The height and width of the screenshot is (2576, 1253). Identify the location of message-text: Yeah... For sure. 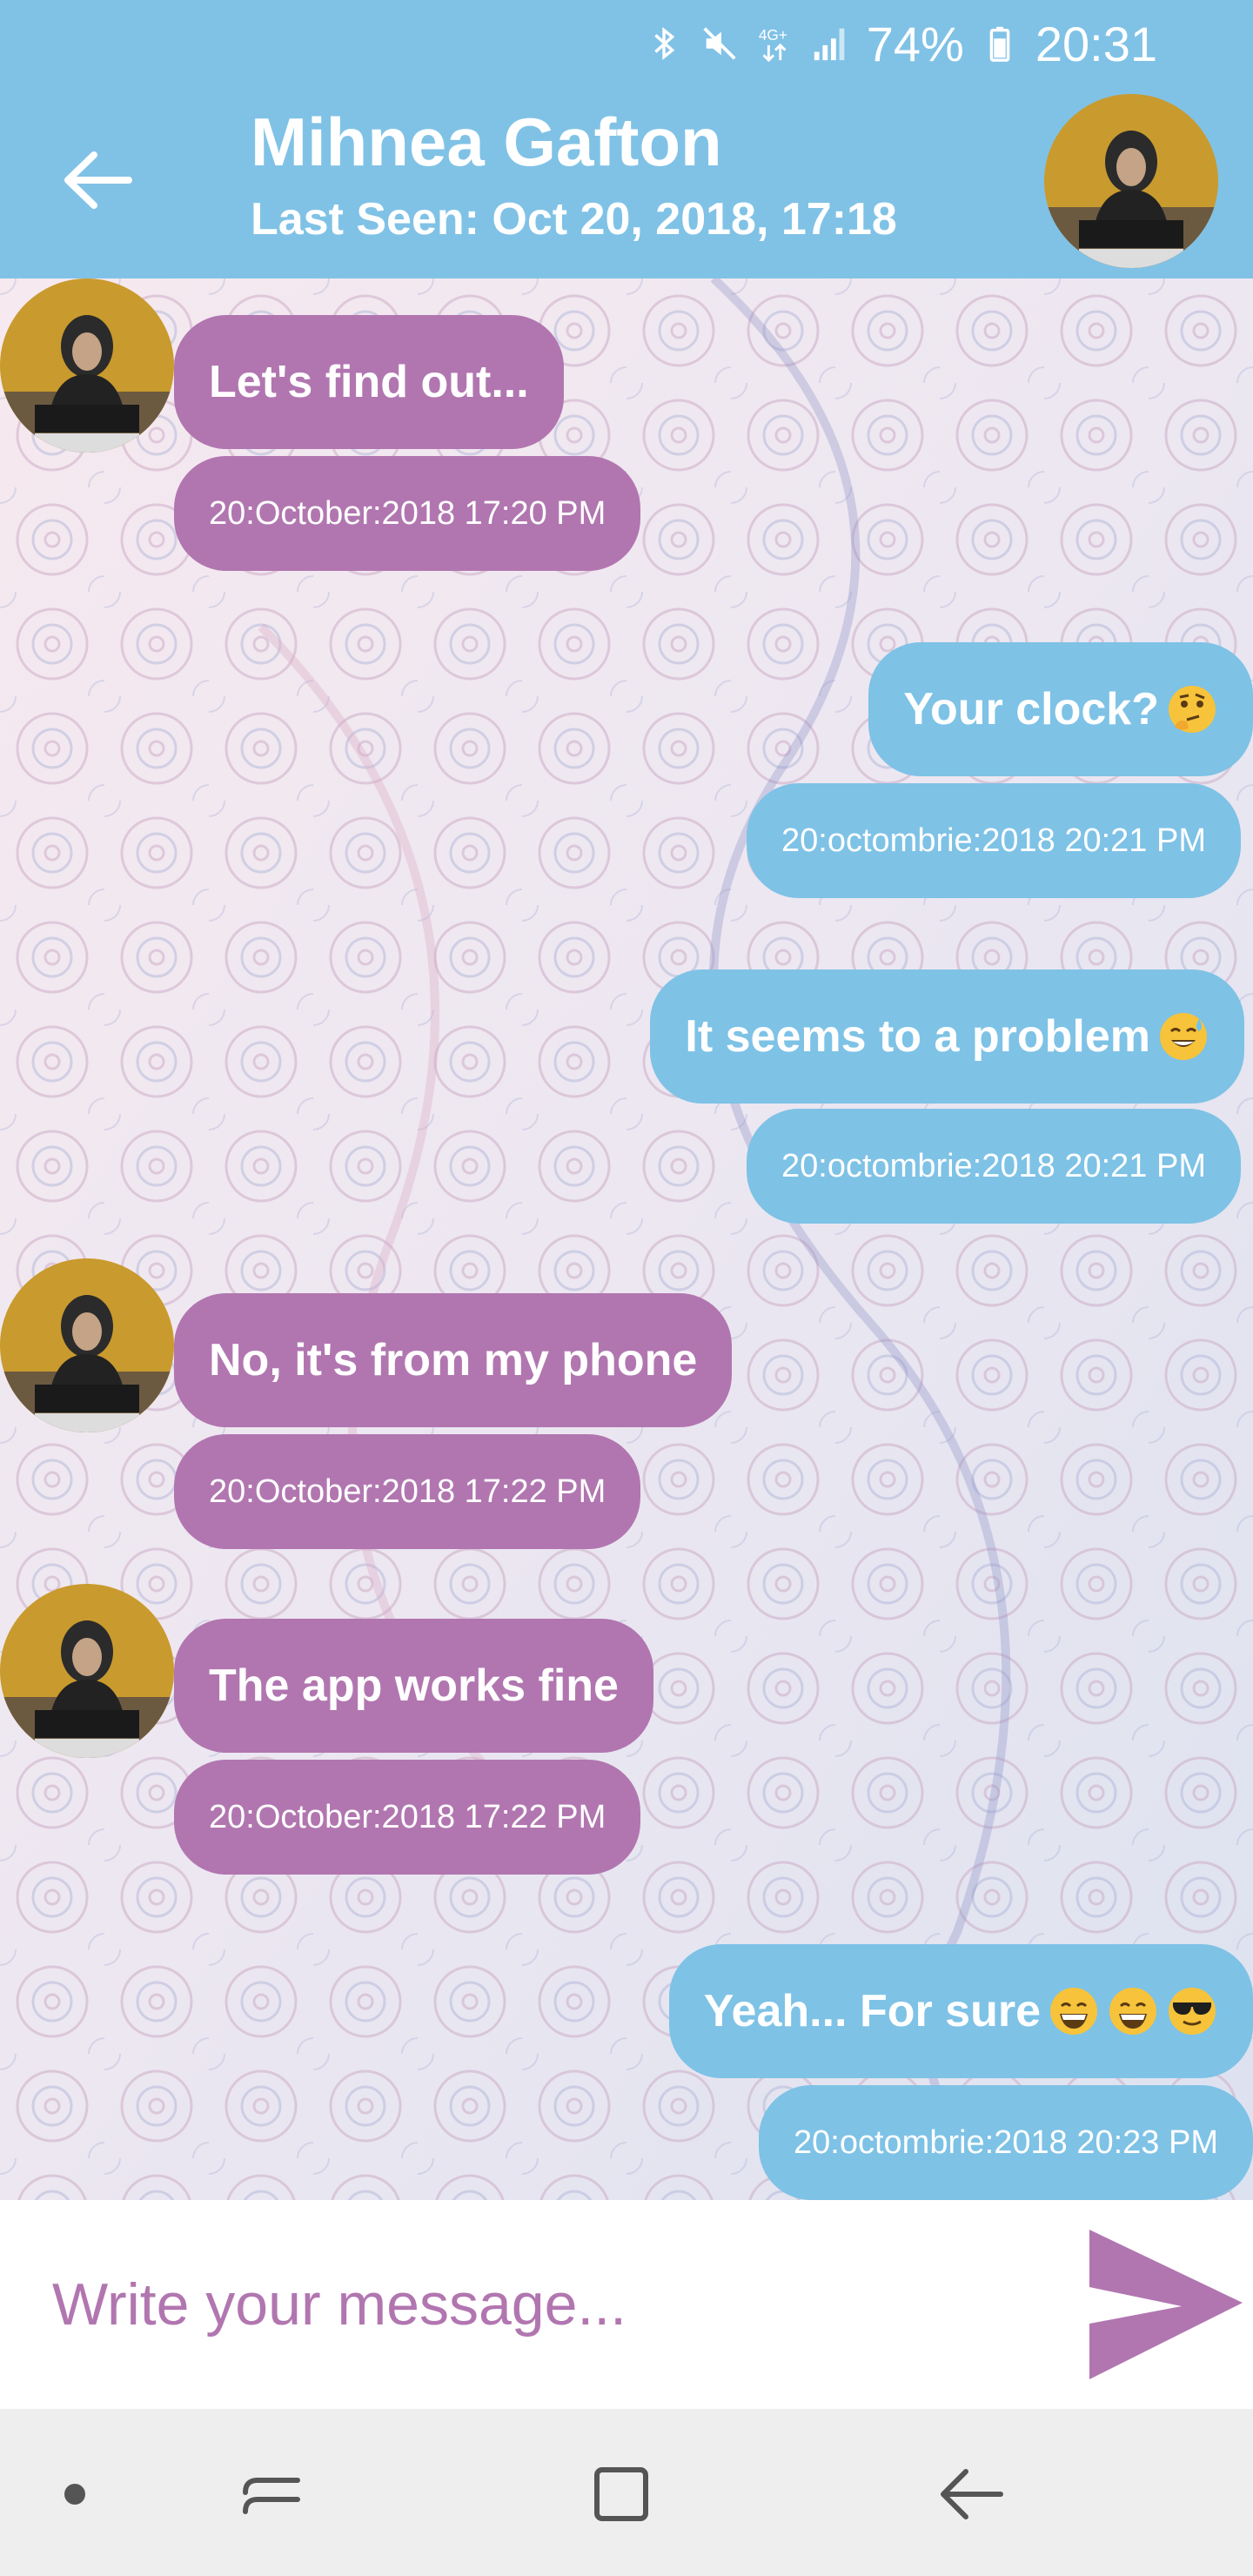
(872, 2011).